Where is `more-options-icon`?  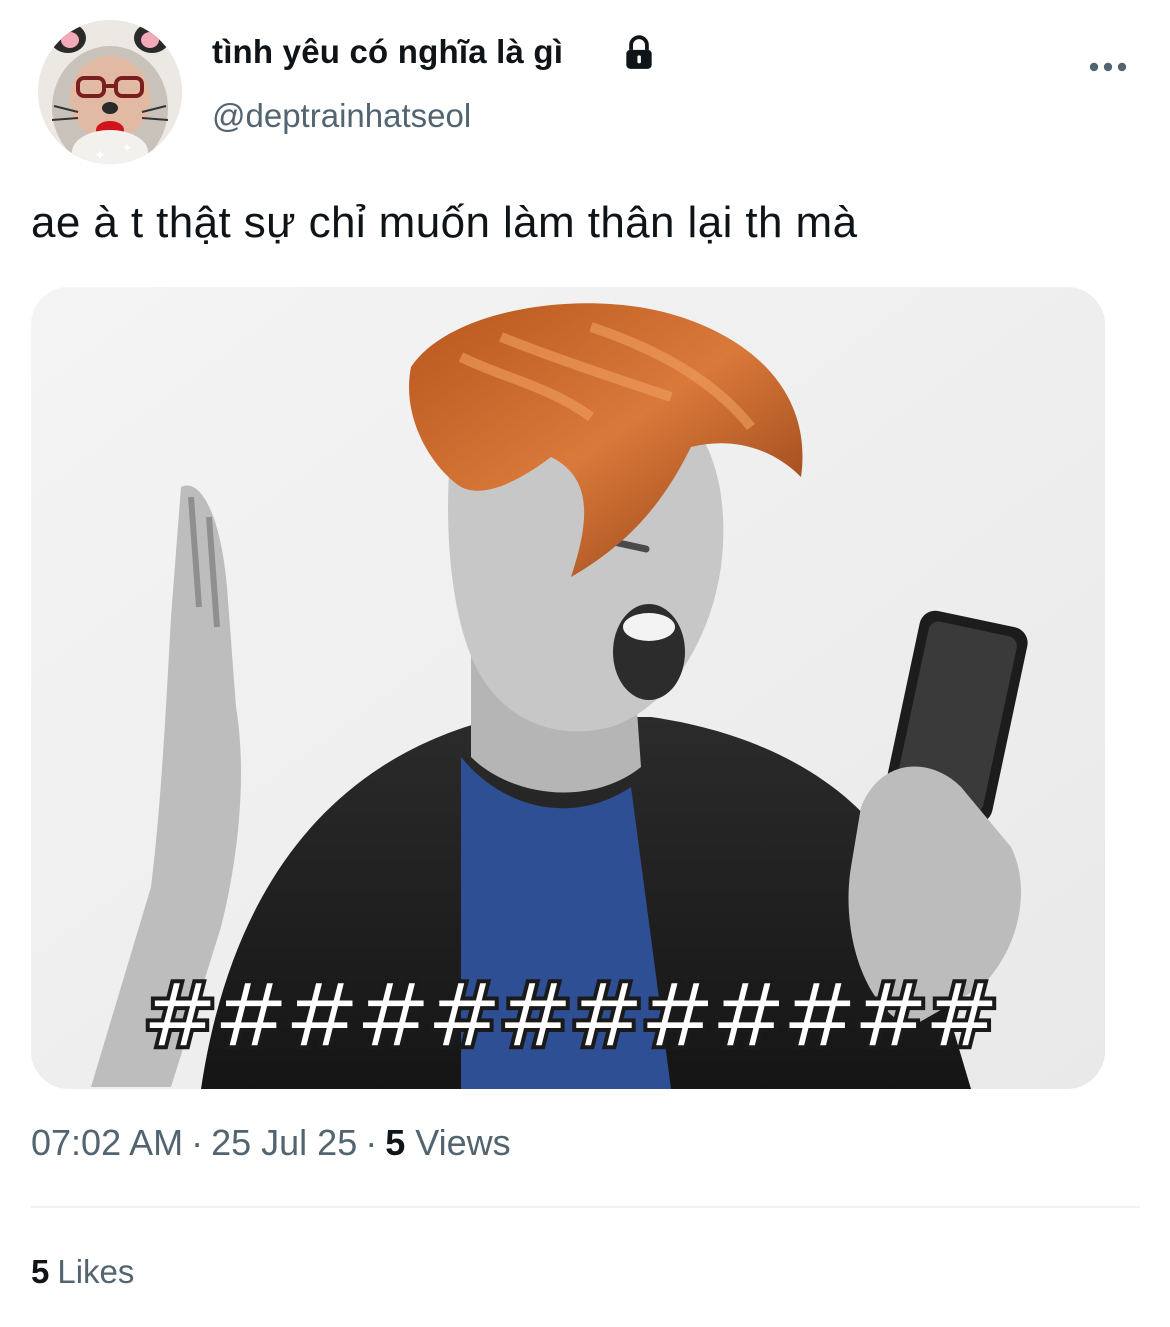 more-options-icon is located at coordinates (1108, 67).